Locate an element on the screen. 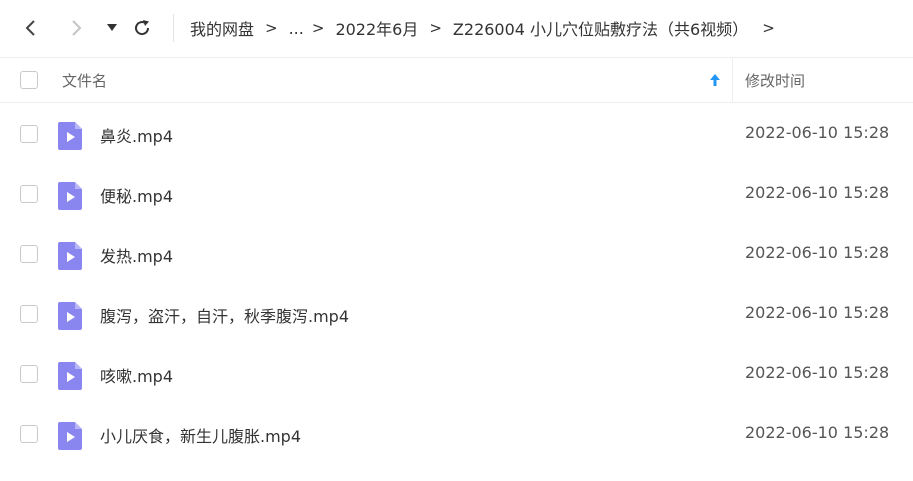 This screenshot has height=481, width=913. select-all-checkbox is located at coordinates (29, 80).